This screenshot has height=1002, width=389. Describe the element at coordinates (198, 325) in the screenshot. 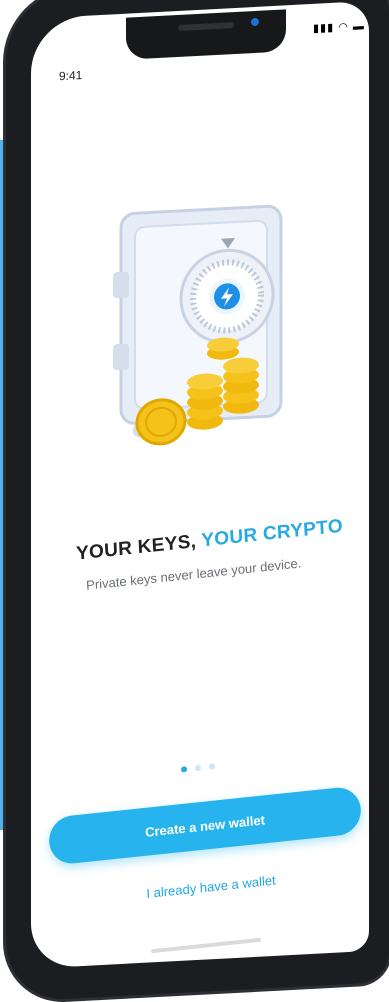

I see `safe-illustration` at that location.